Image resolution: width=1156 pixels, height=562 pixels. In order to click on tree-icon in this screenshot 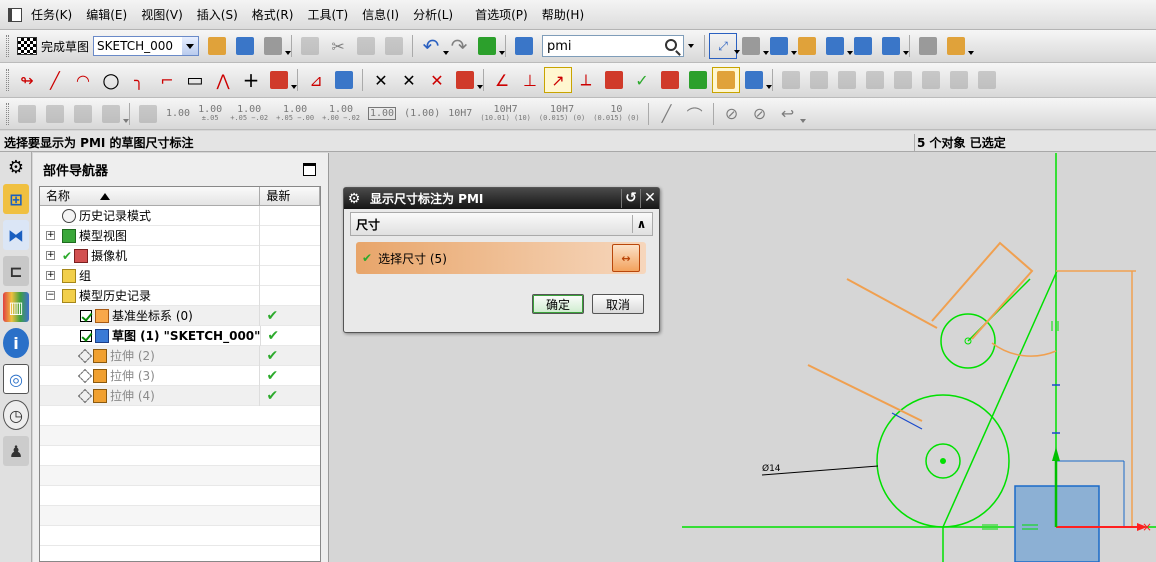, I will do `click(55, 114)`.